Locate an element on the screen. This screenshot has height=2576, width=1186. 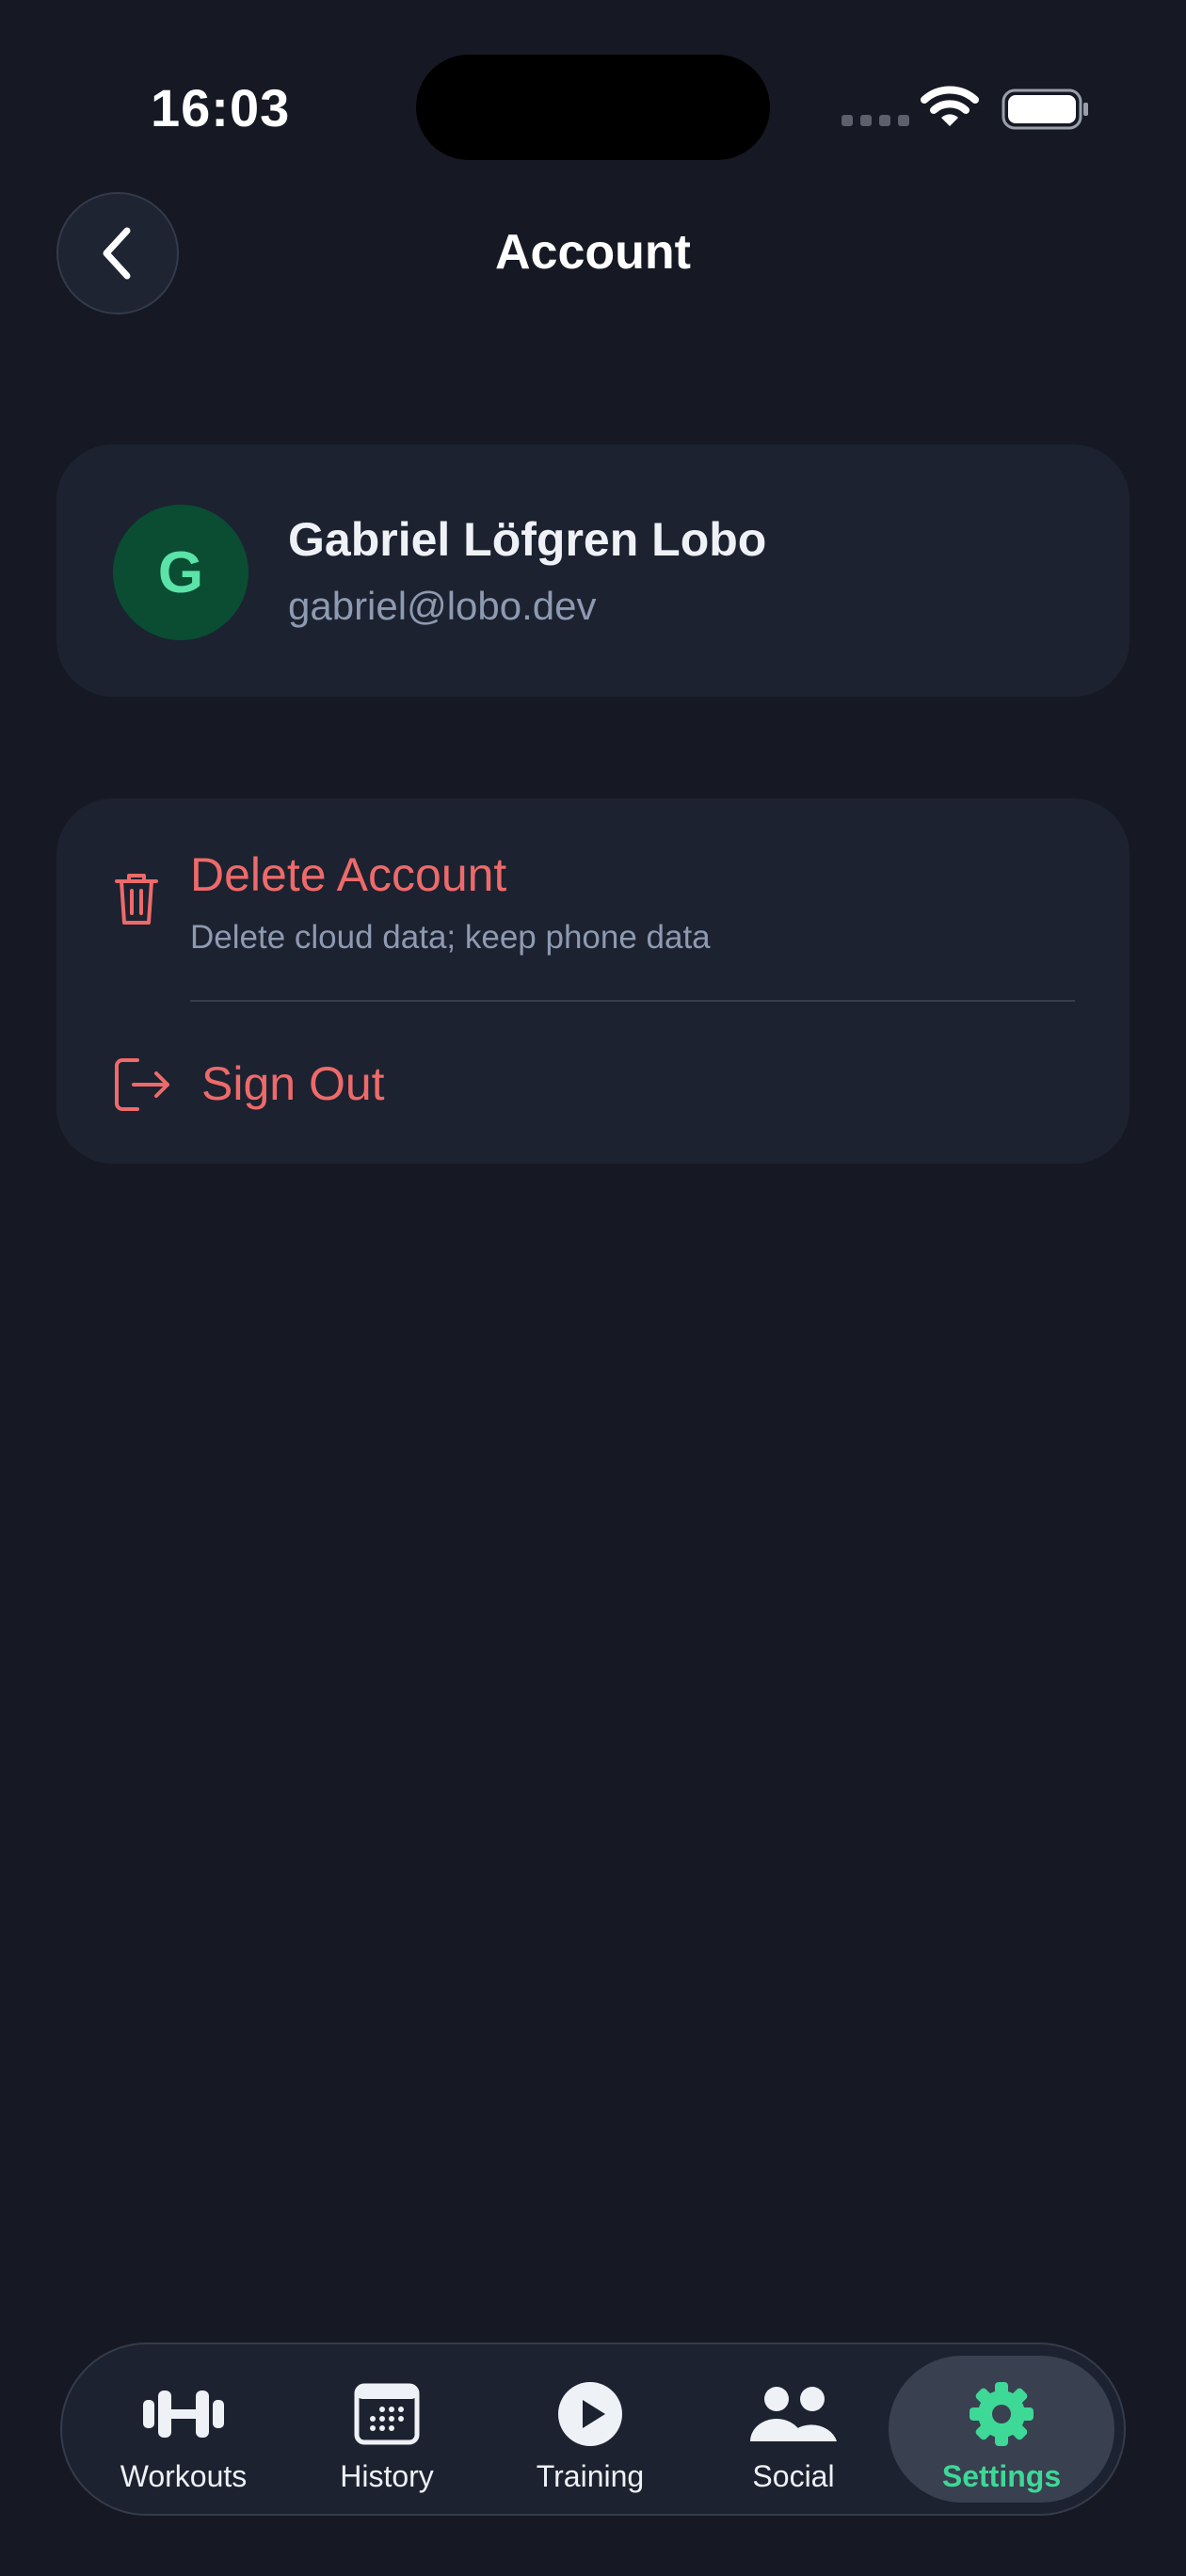
tab-workouts: Workouts is located at coordinates (183, 2429).